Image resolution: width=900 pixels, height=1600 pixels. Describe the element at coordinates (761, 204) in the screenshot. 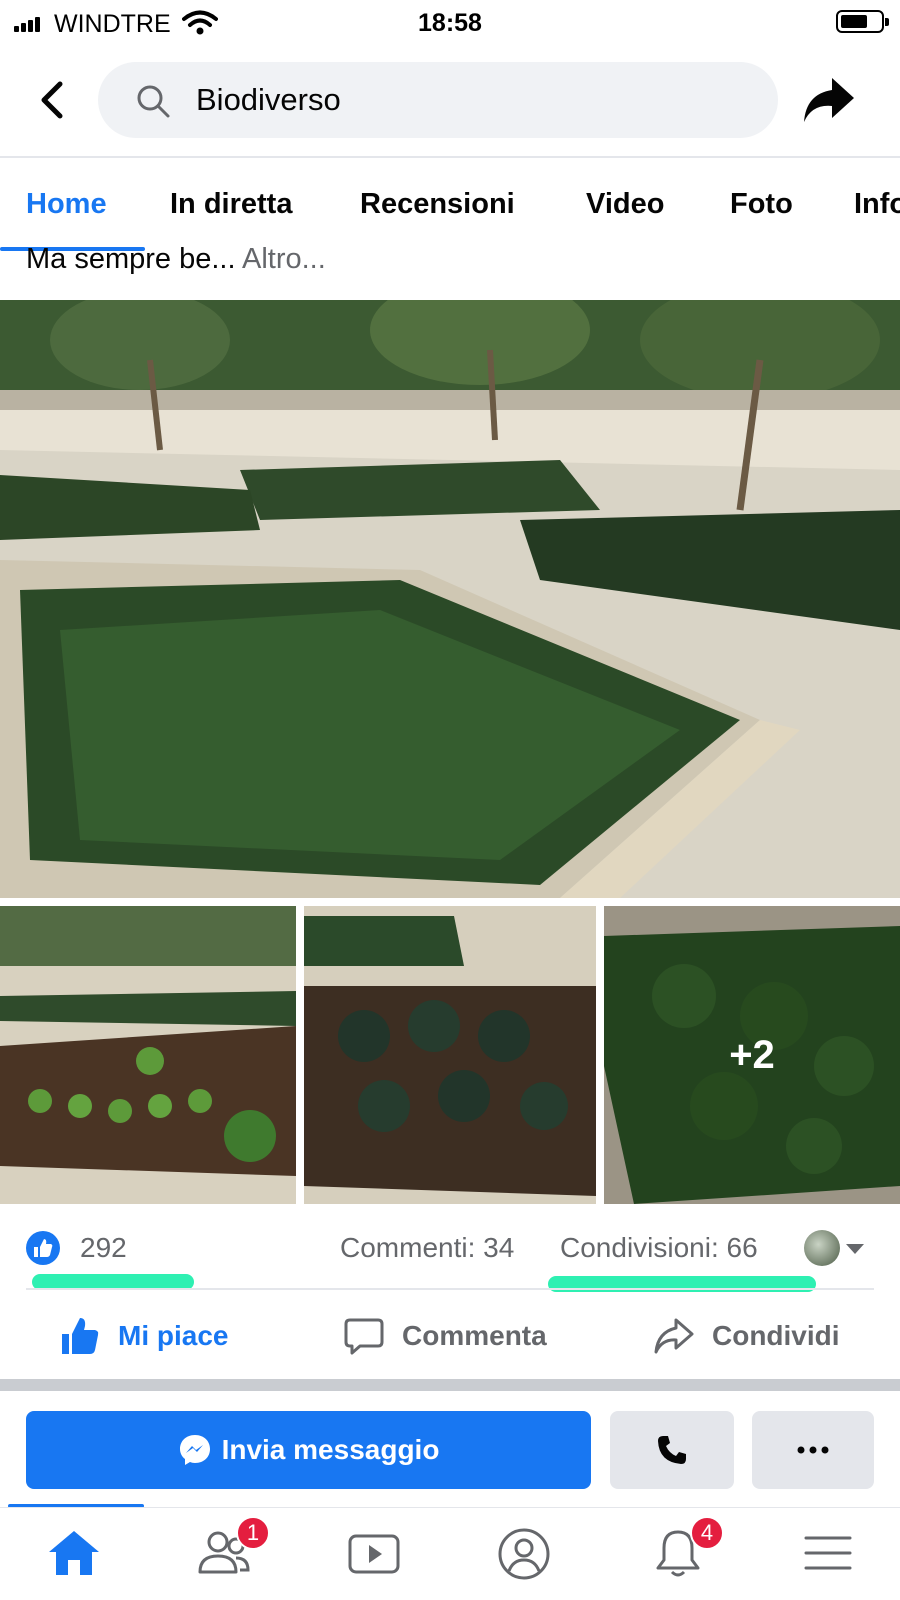

I see `tab-photos: Foto` at that location.